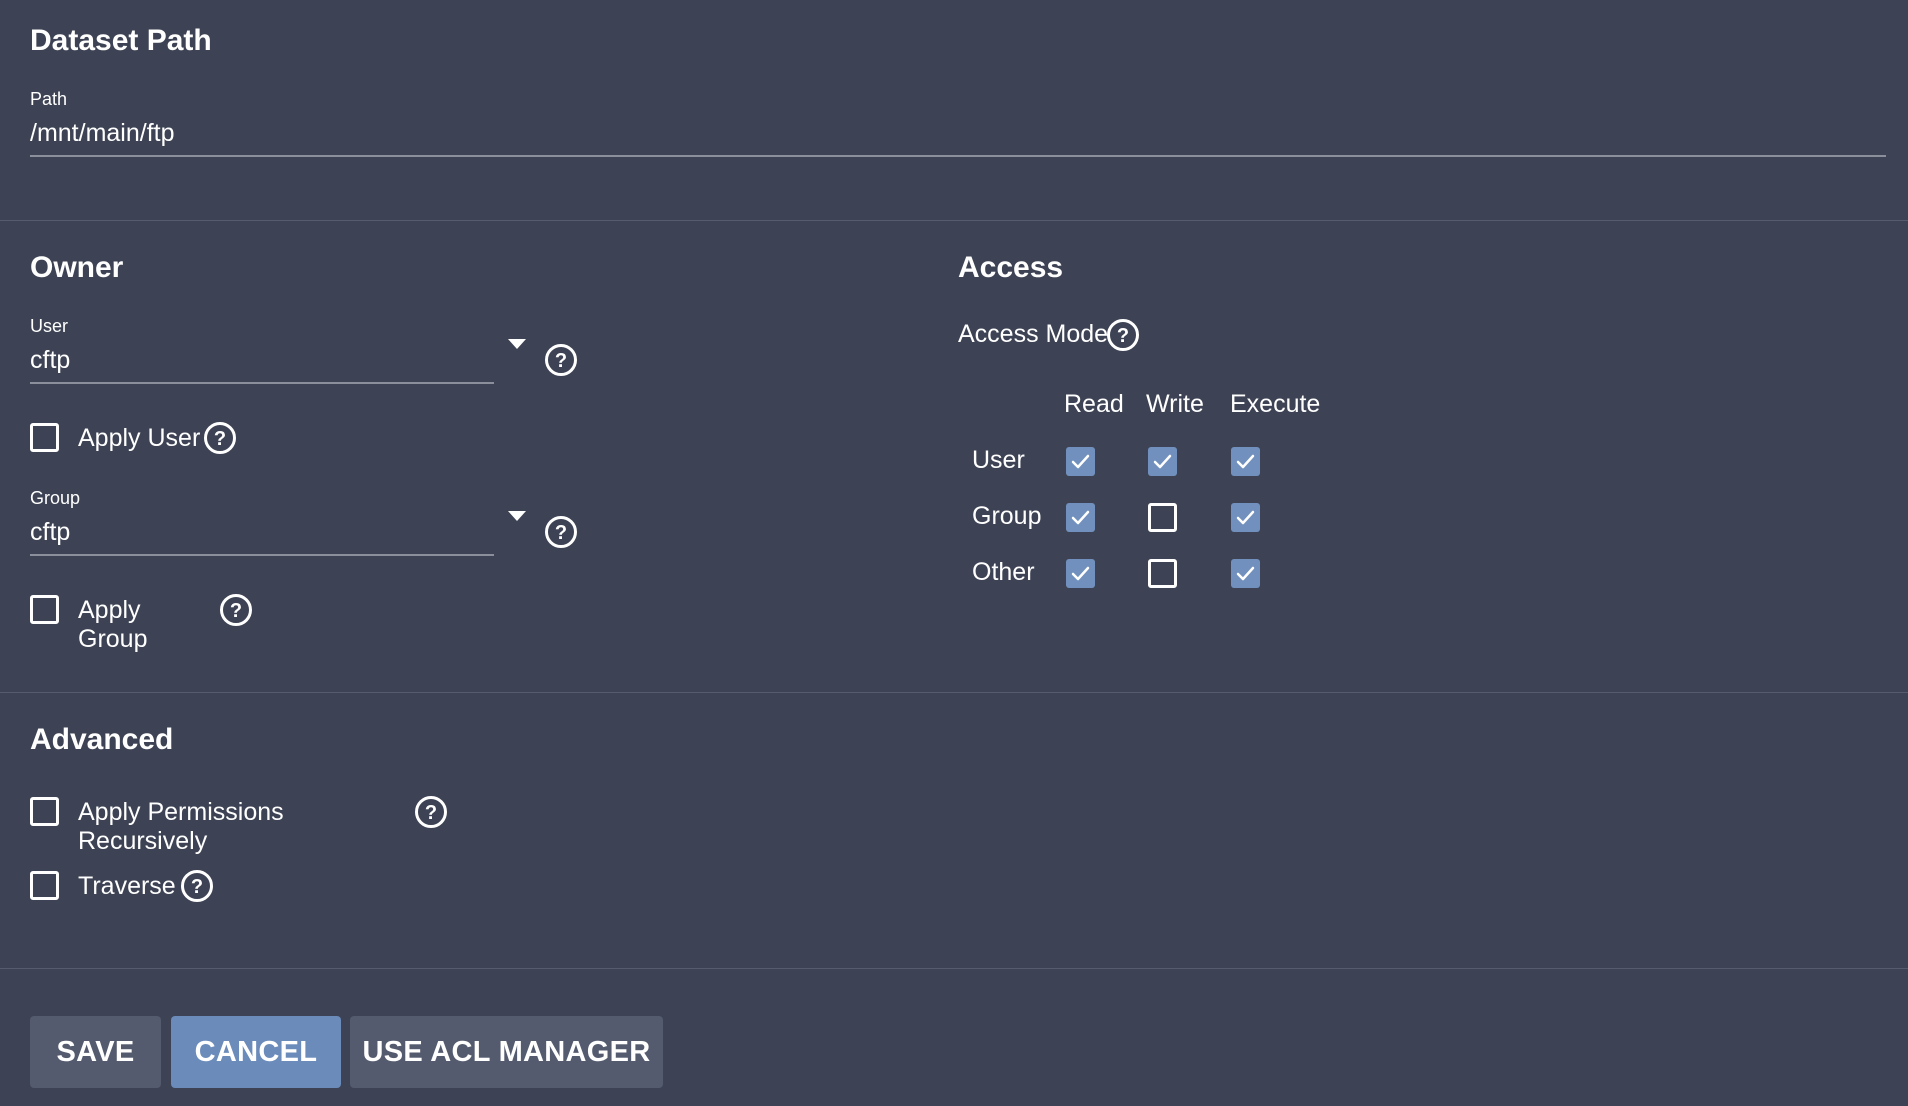  I want to click on access-mode-label: Access Mode, so click(1033, 334).